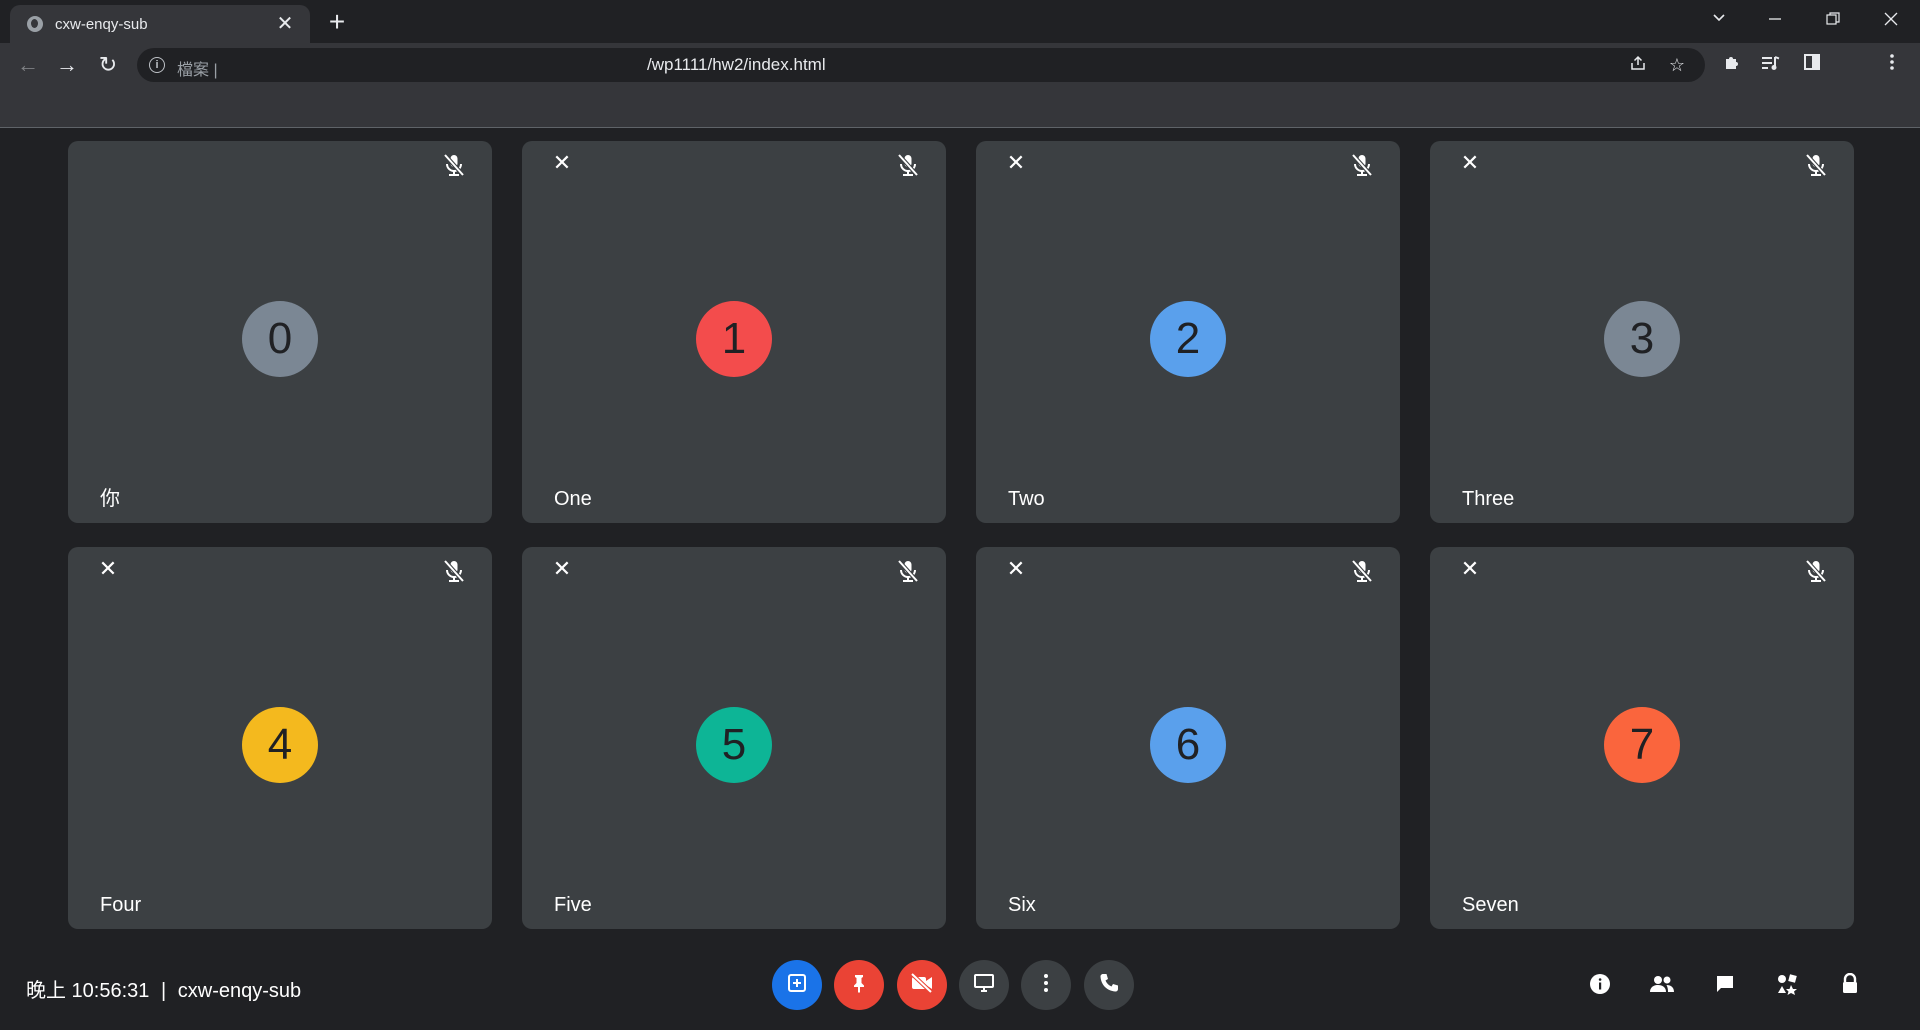  I want to click on camera-off-button, so click(922, 985).